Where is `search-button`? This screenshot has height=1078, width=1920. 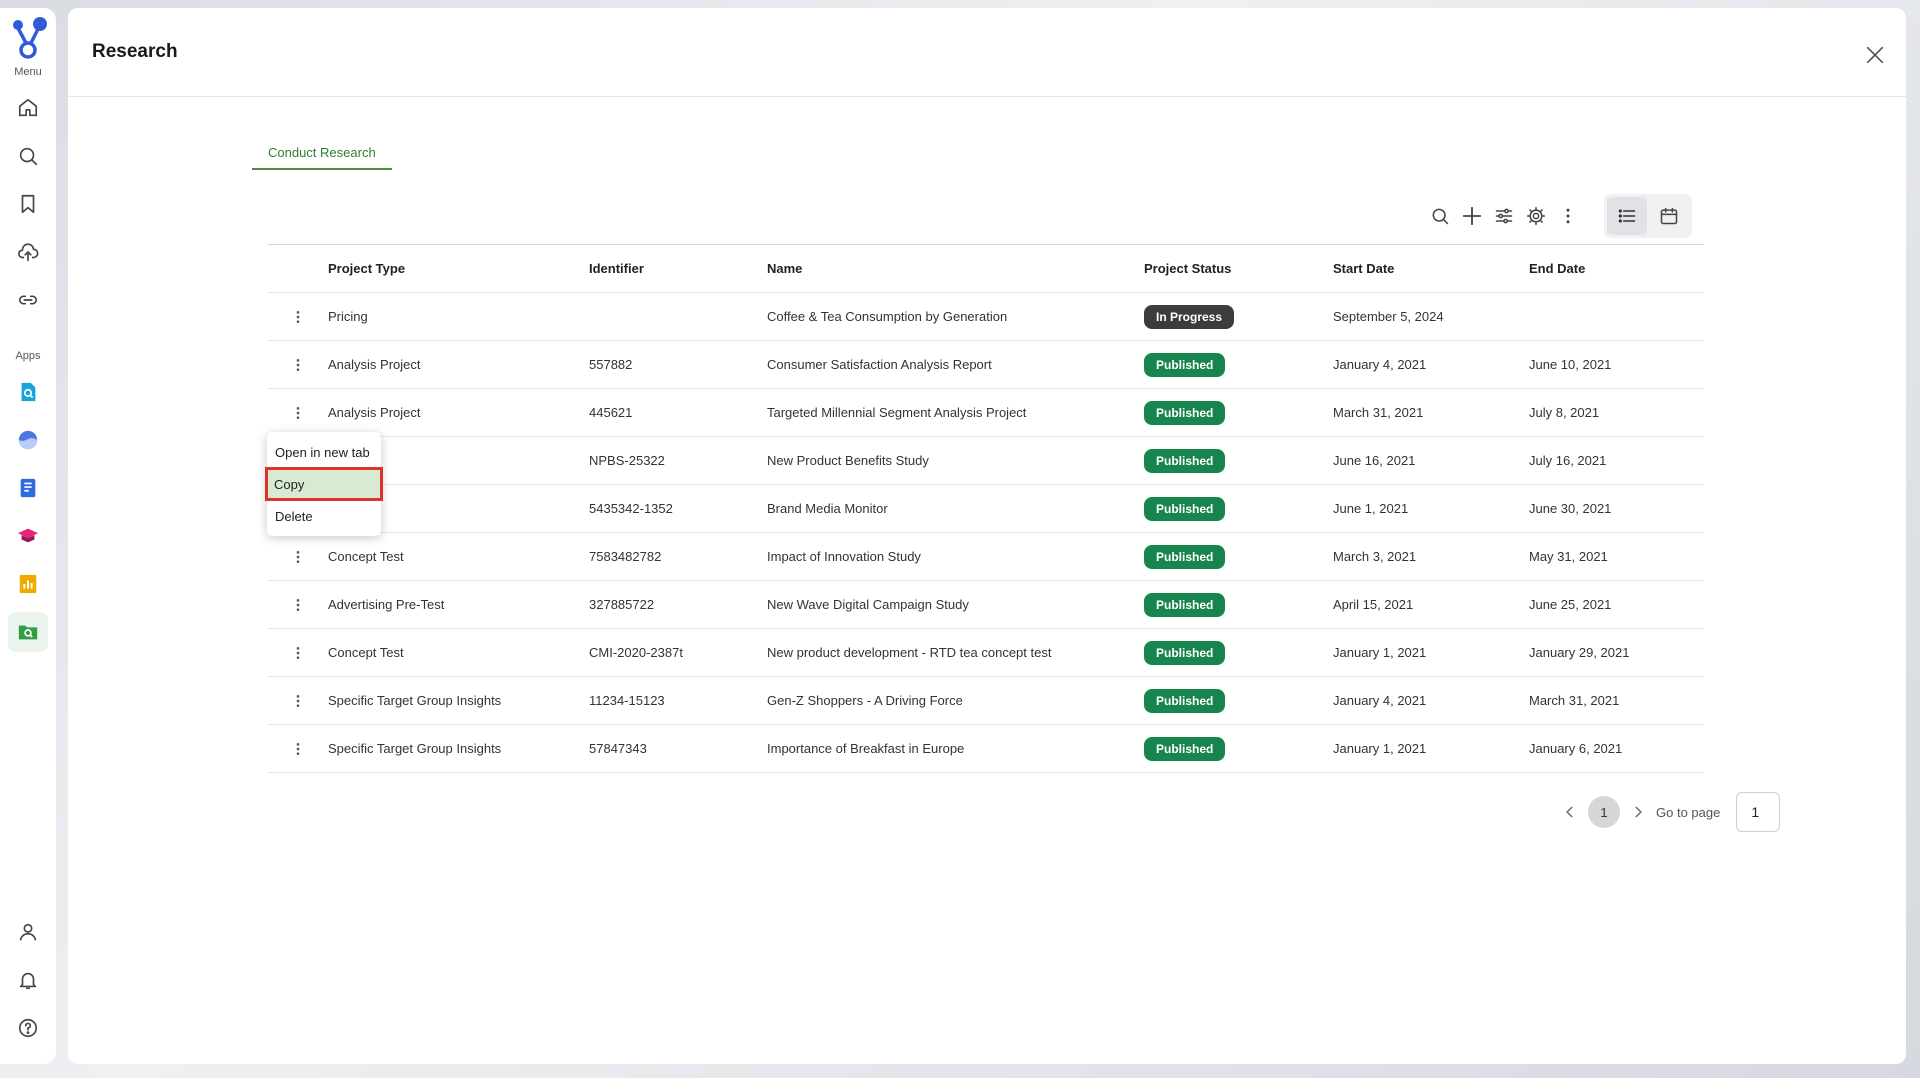 search-button is located at coordinates (28, 156).